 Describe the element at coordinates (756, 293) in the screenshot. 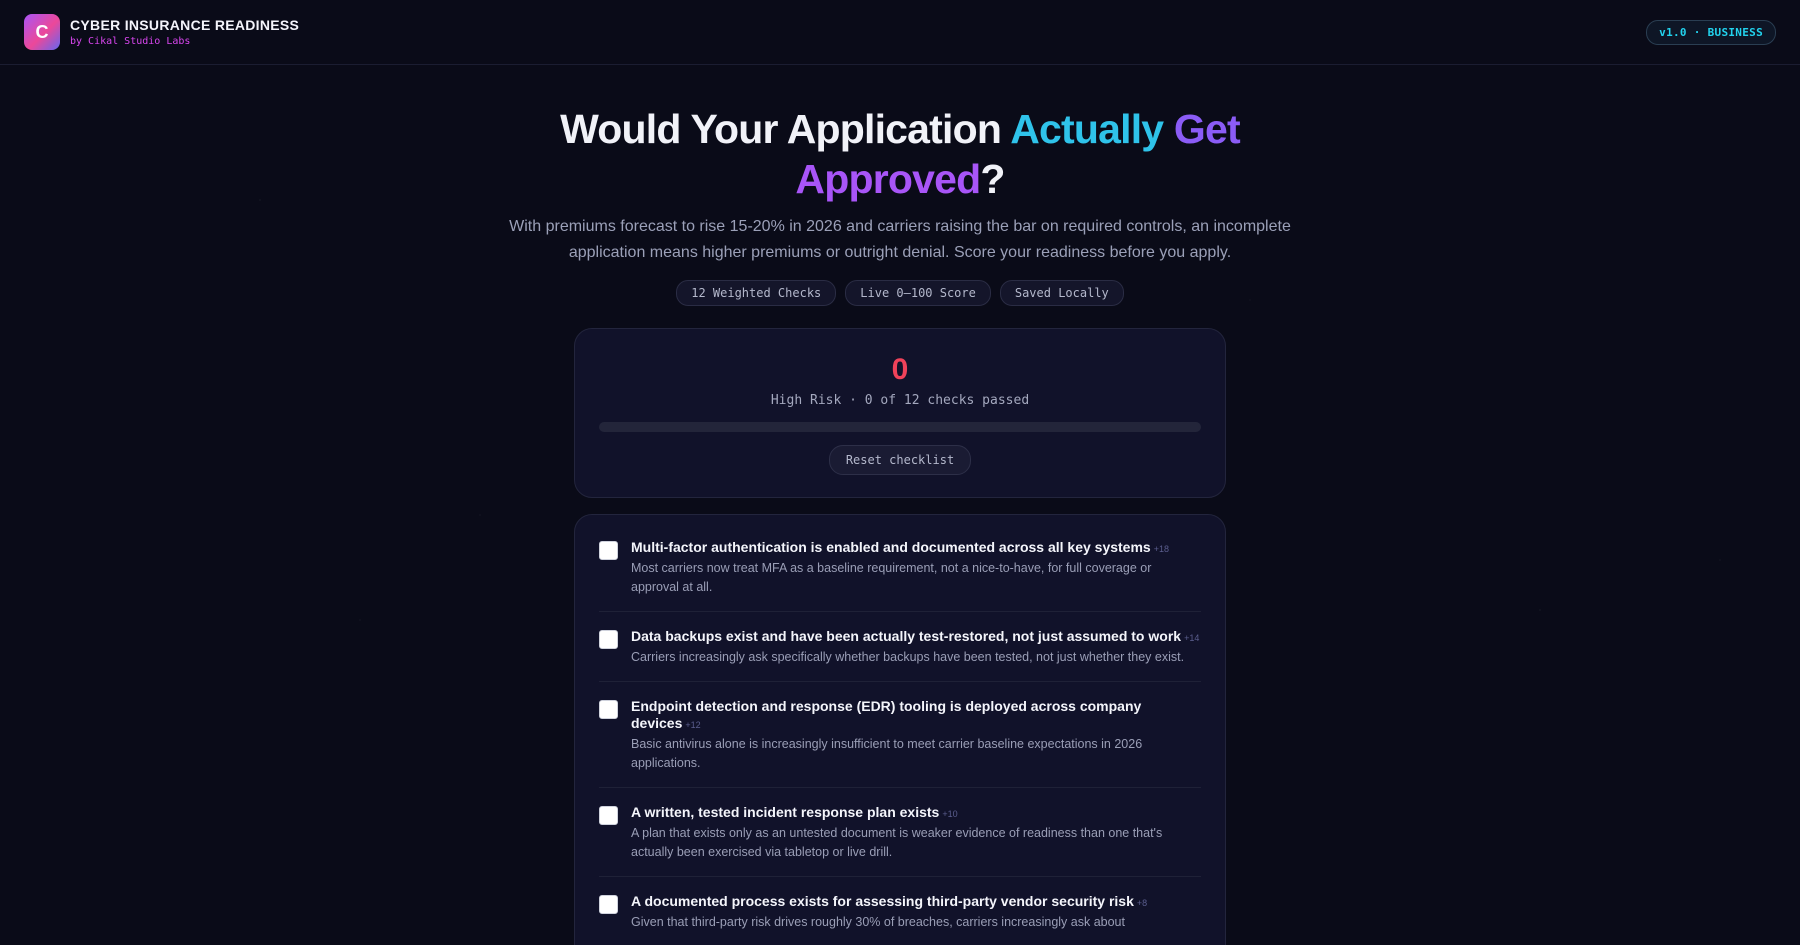

I see `pill-weighted-checks: 12 Weighted Checks` at that location.